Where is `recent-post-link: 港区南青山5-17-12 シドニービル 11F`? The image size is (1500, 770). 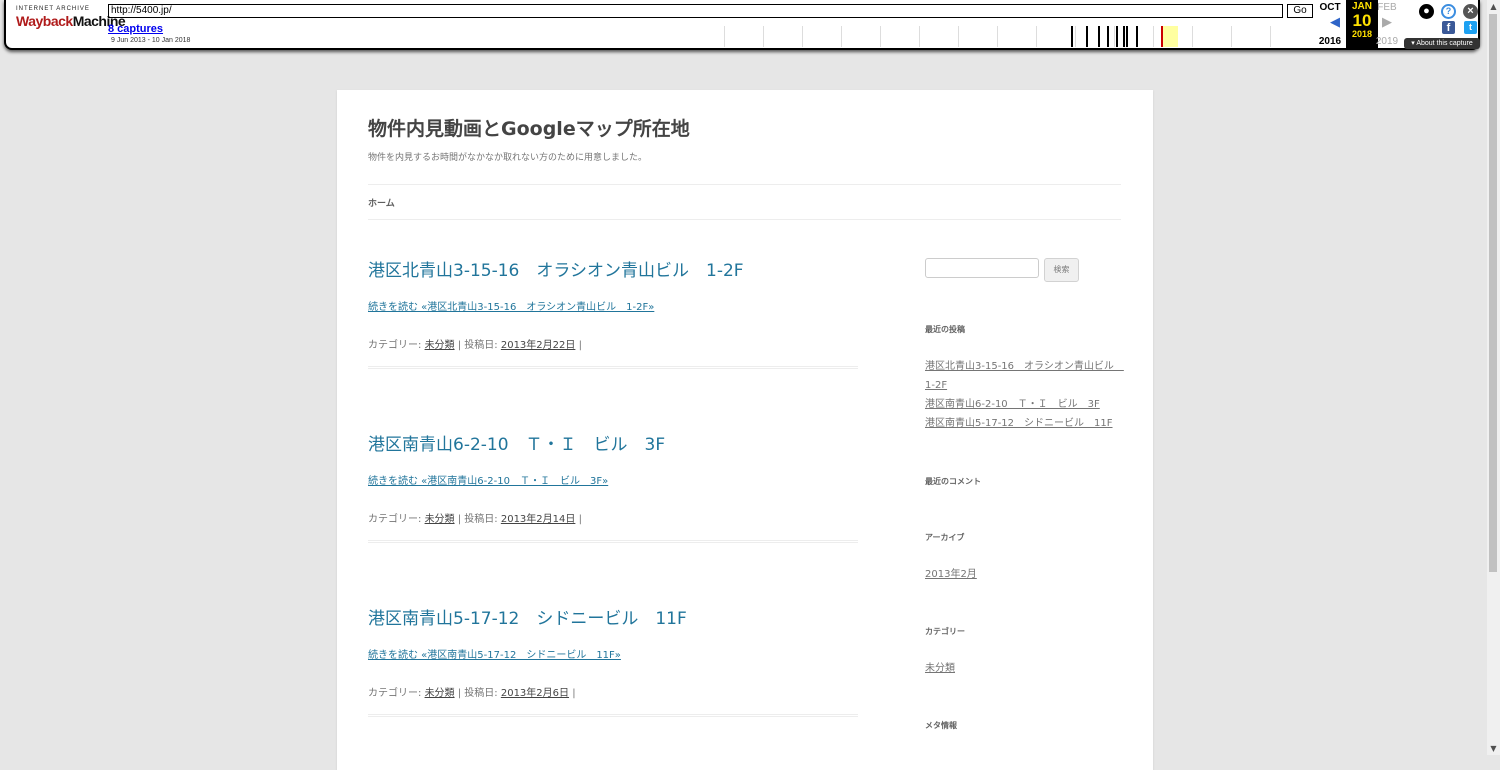
recent-post-link: 港区南青山5-17-12 シドニービル 11F is located at coordinates (1019, 423).